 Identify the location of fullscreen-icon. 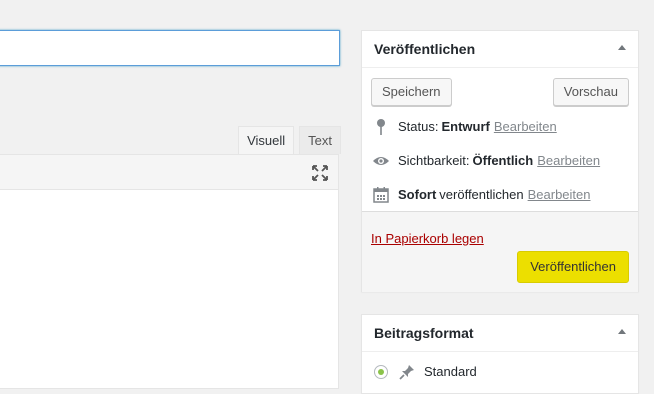
(320, 173).